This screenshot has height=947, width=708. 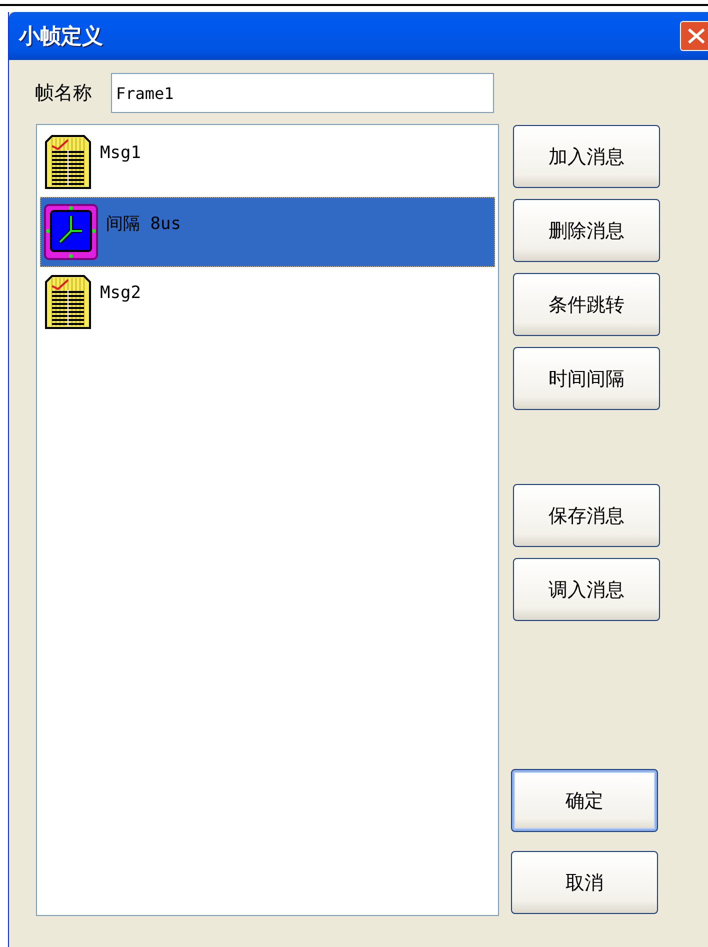 I want to click on dialog-button: 调入消息, so click(x=586, y=589).